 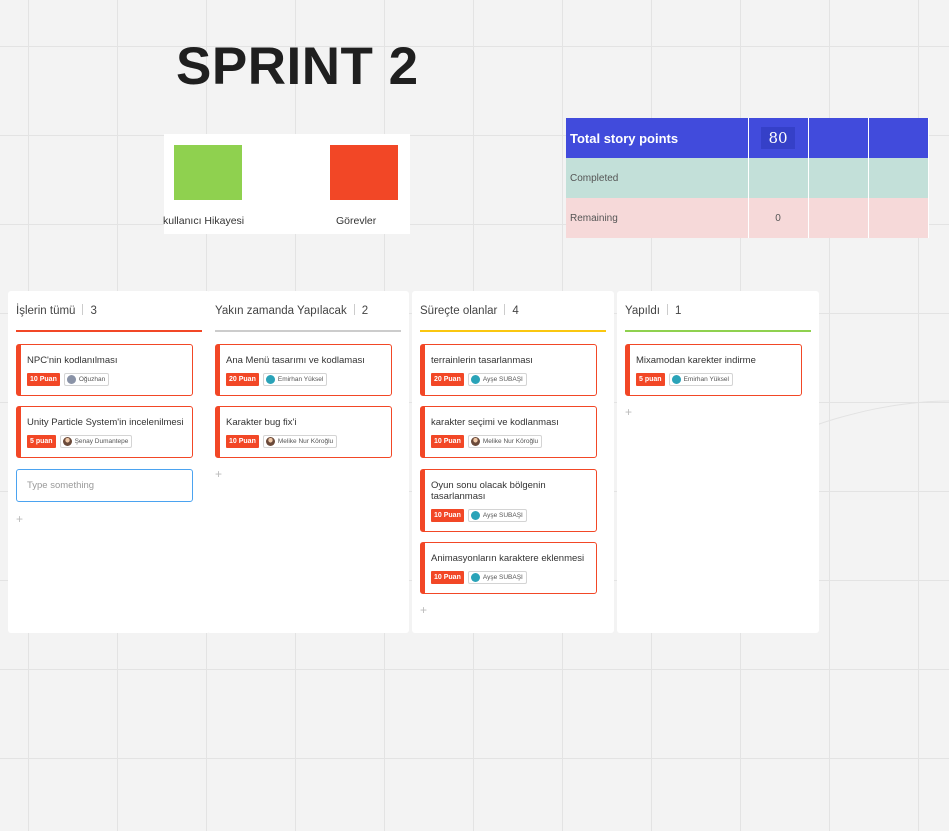 What do you see at coordinates (204, 221) in the screenshot?
I see `legend-label-user-story: kullanıcı Hikayesi` at bounding box center [204, 221].